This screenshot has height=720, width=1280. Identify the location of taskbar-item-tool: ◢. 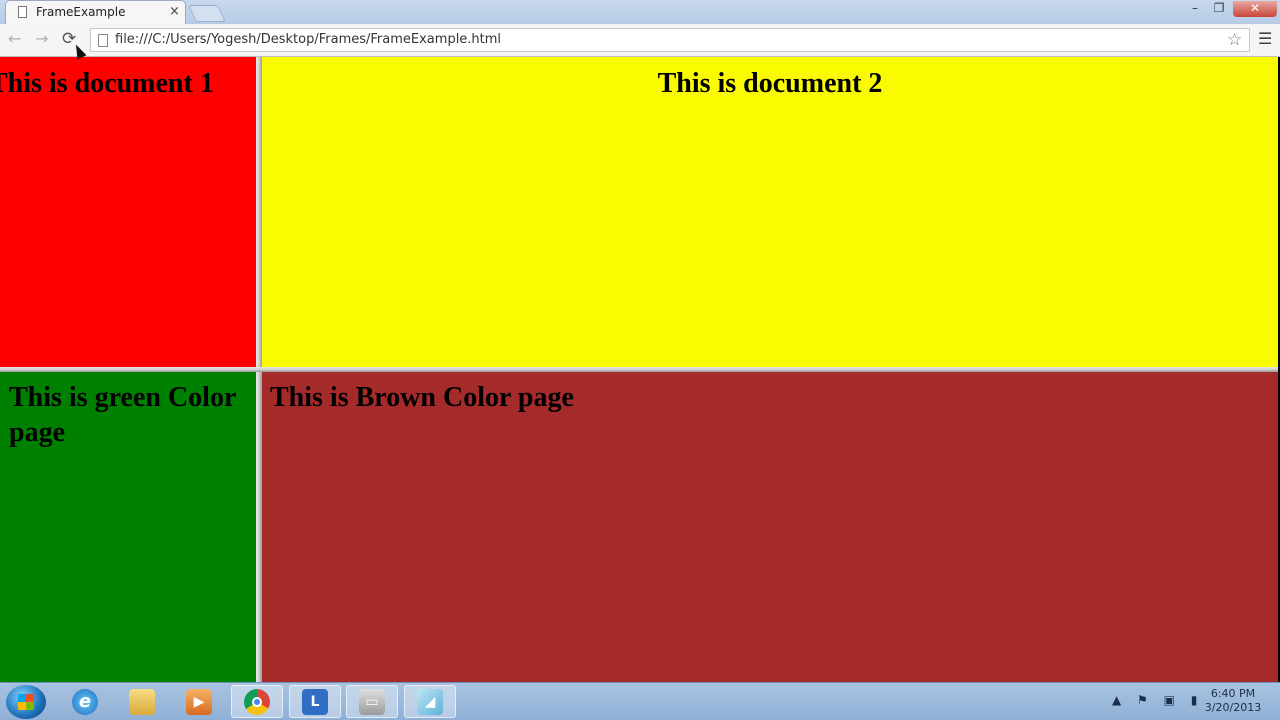
(430, 701).